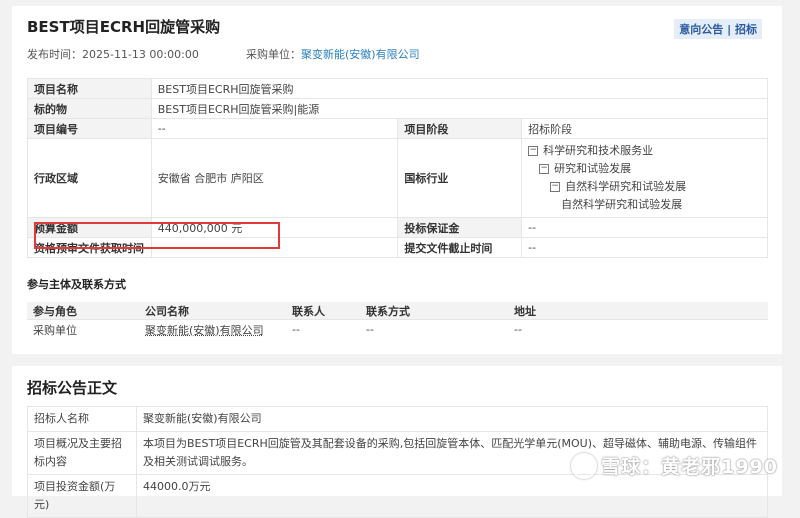 The width and height of the screenshot is (800, 518). What do you see at coordinates (518, 329) in the screenshot?
I see `address-cell: --` at bounding box center [518, 329].